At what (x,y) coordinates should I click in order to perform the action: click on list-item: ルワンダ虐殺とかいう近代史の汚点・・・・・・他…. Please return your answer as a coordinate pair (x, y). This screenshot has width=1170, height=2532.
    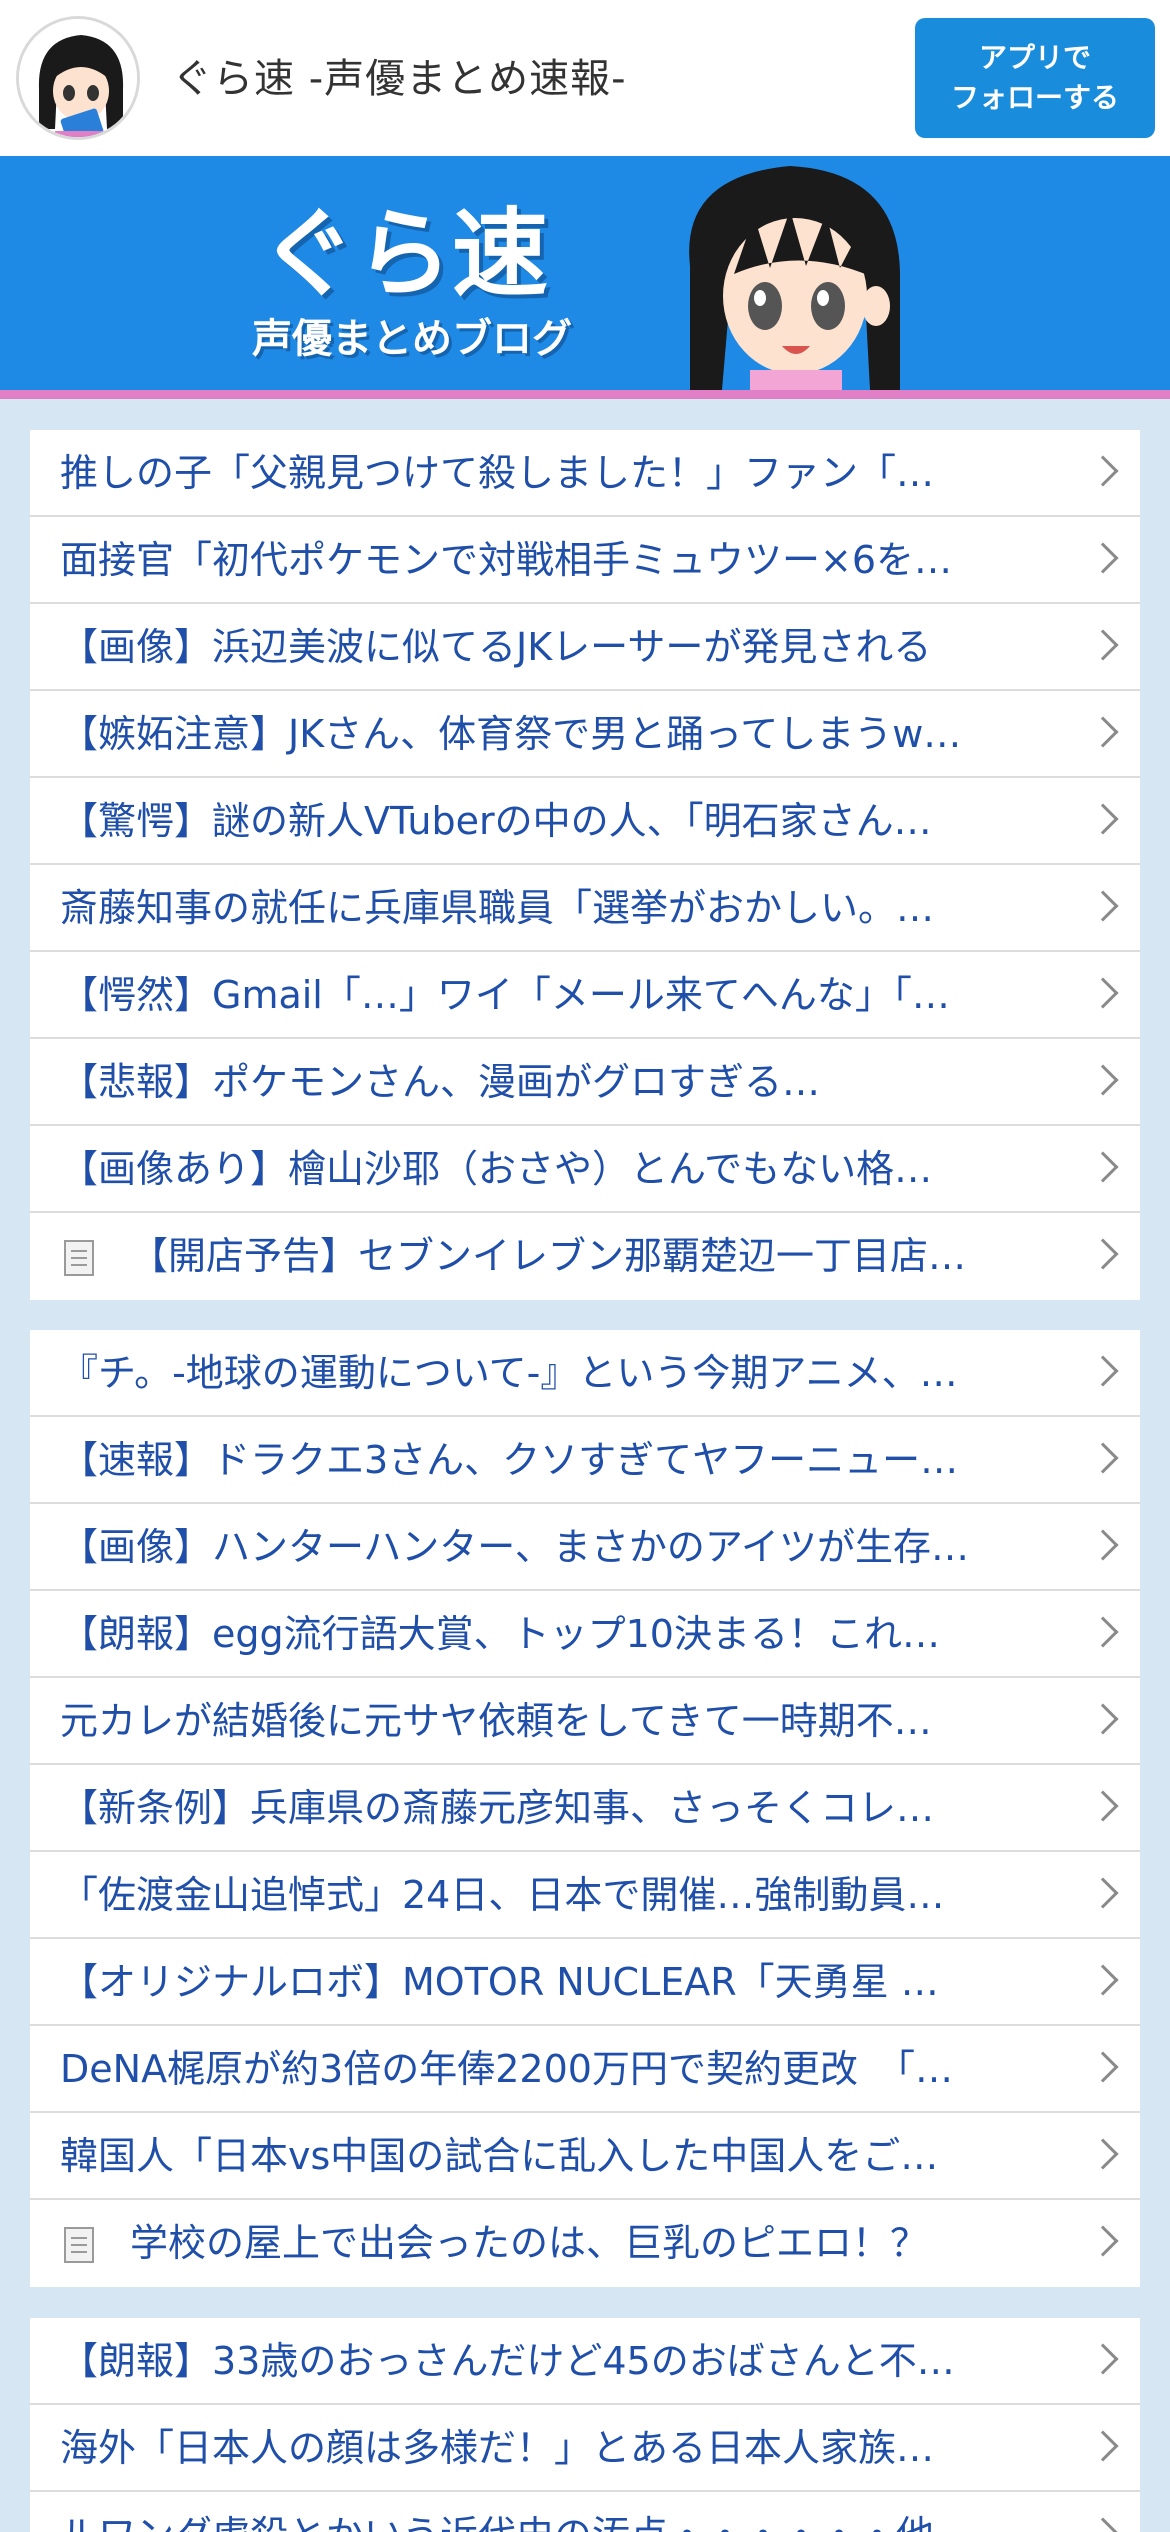
    Looking at the image, I should click on (585, 2512).